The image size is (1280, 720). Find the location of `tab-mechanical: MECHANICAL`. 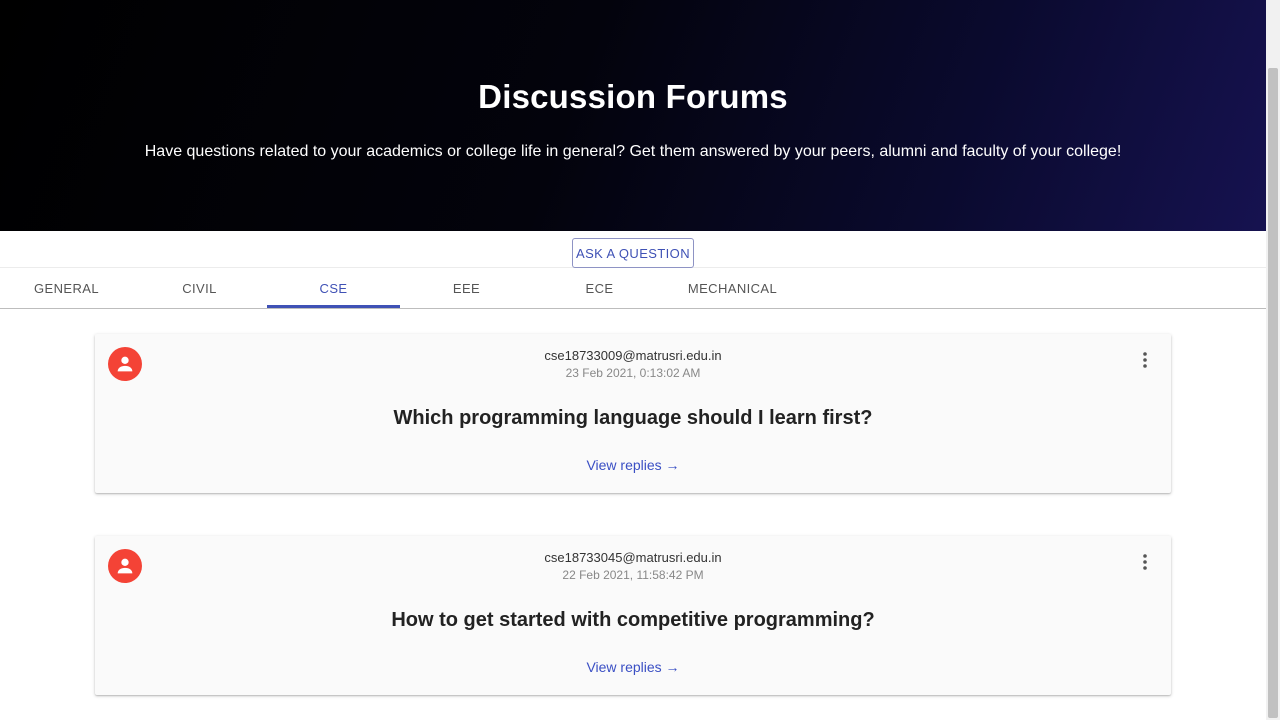

tab-mechanical: MECHANICAL is located at coordinates (732, 288).